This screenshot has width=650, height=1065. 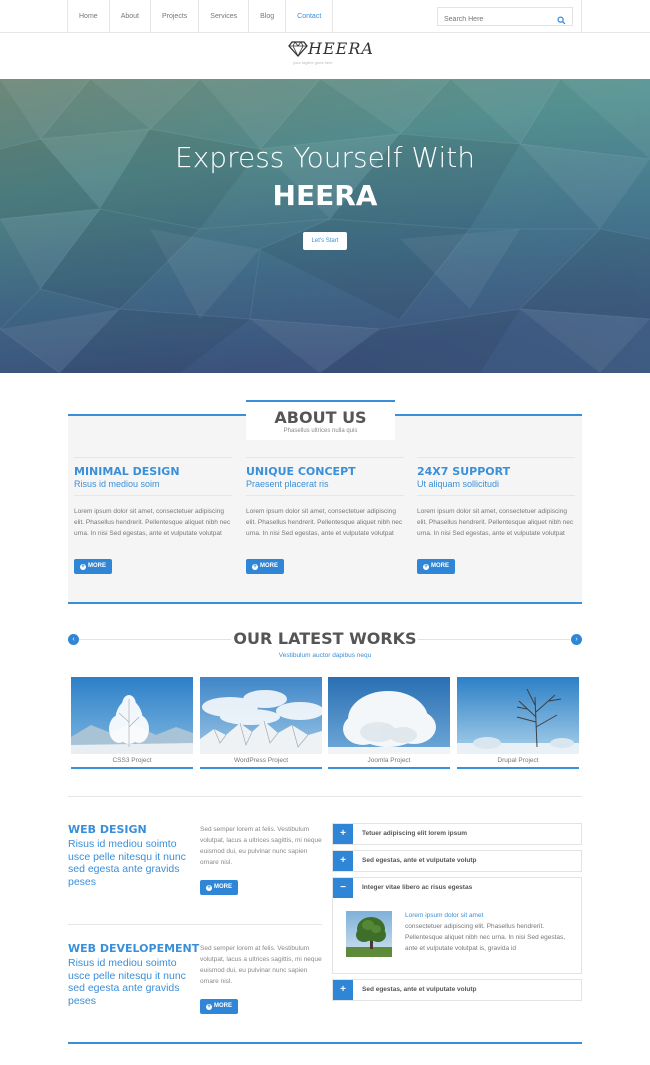 I want to click on diamond-icon, so click(x=298, y=51).